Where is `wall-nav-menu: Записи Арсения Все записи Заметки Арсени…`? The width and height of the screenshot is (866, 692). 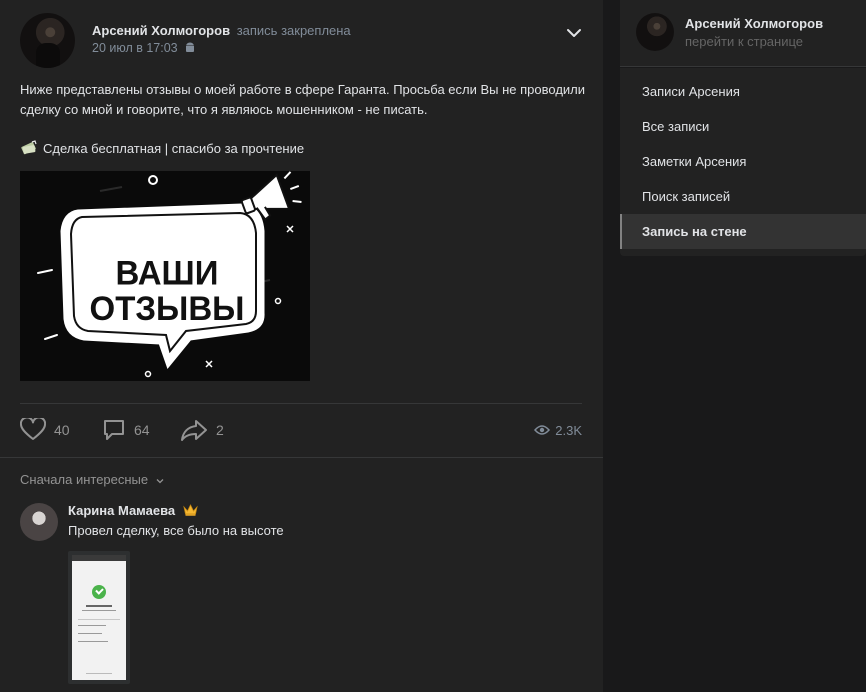 wall-nav-menu: Записи Арсения Все записи Заметки Арсени… is located at coordinates (743, 162).